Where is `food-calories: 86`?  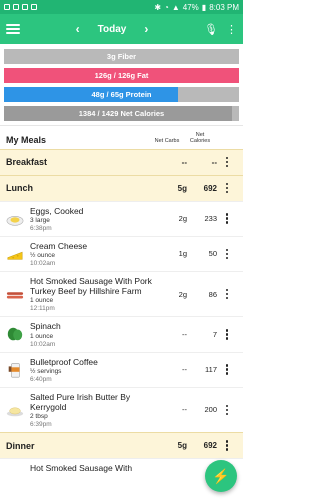 food-calories: 86 is located at coordinates (212, 294).